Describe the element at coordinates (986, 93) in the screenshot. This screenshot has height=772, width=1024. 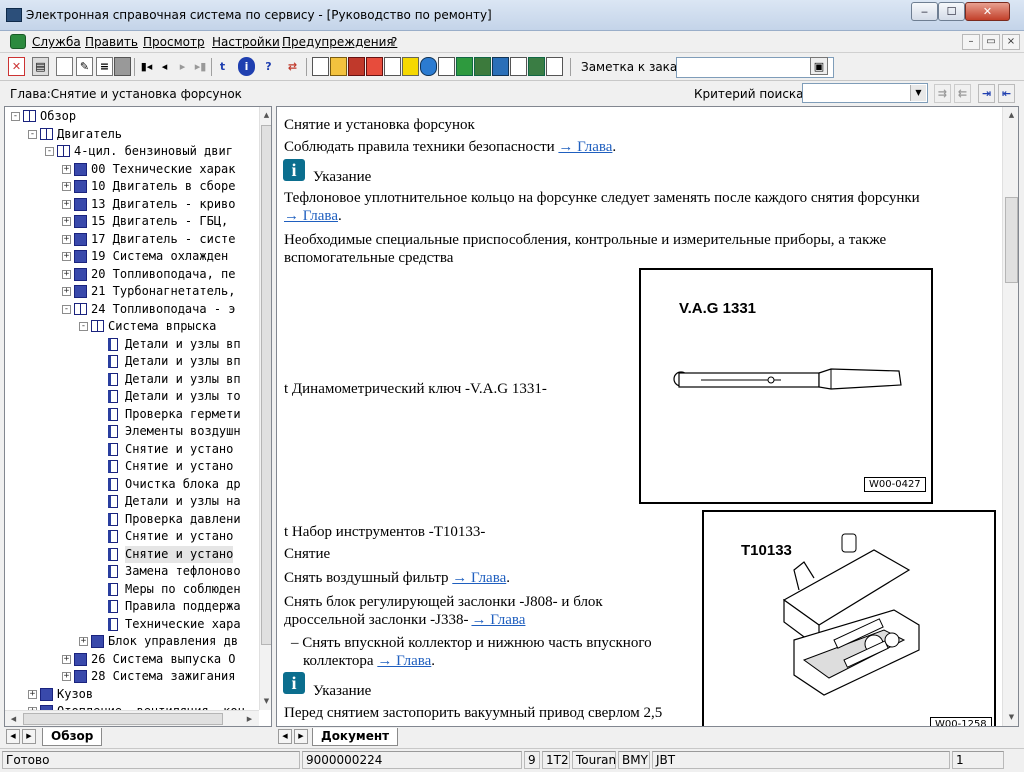
I see `next-result-icon: ⇥` at that location.